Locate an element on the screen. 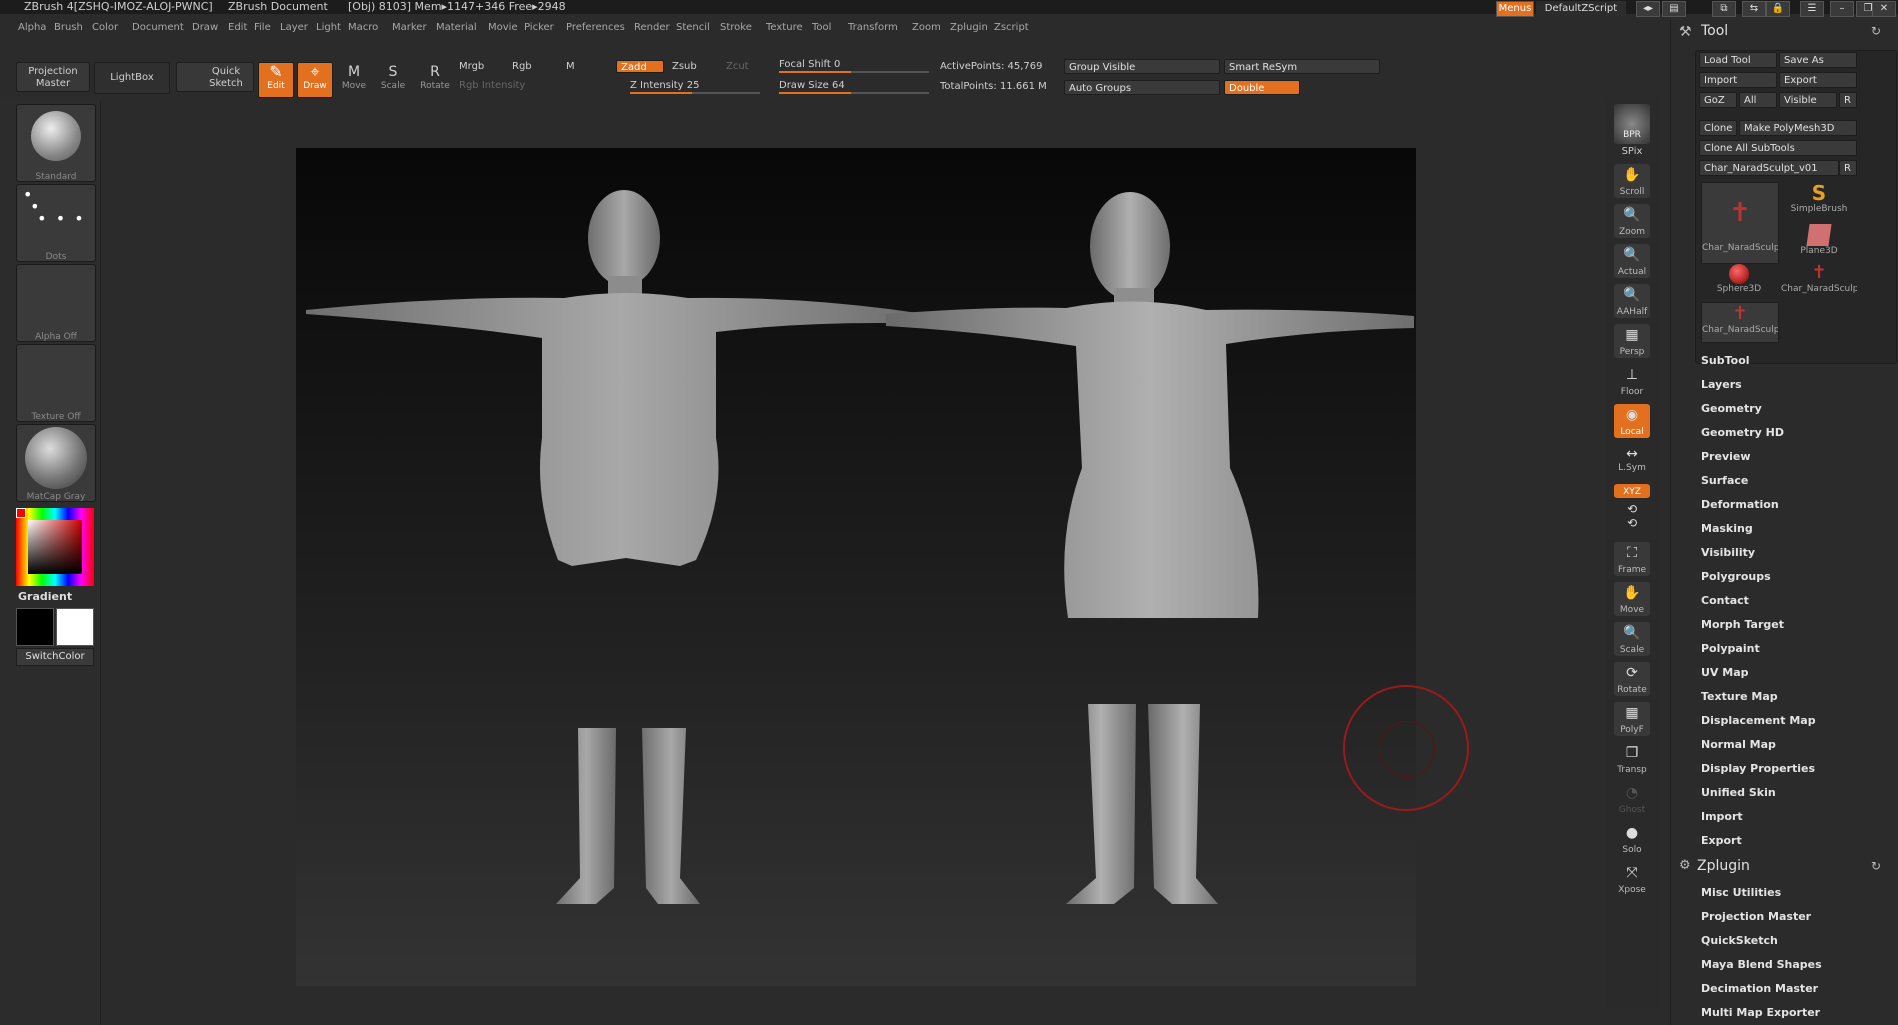 The image size is (1898, 1025). persp-button: ▦ Persp is located at coordinates (1632, 341).